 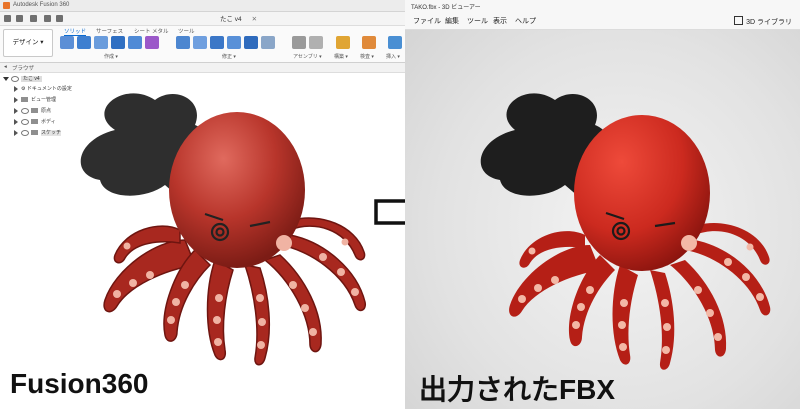 What do you see at coordinates (231, 19) in the screenshot?
I see `document-tab-label: たこ v4` at bounding box center [231, 19].